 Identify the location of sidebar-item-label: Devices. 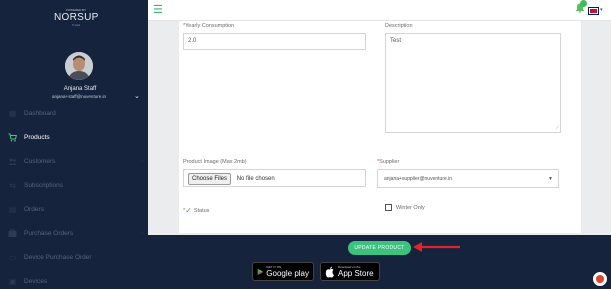
(36, 281).